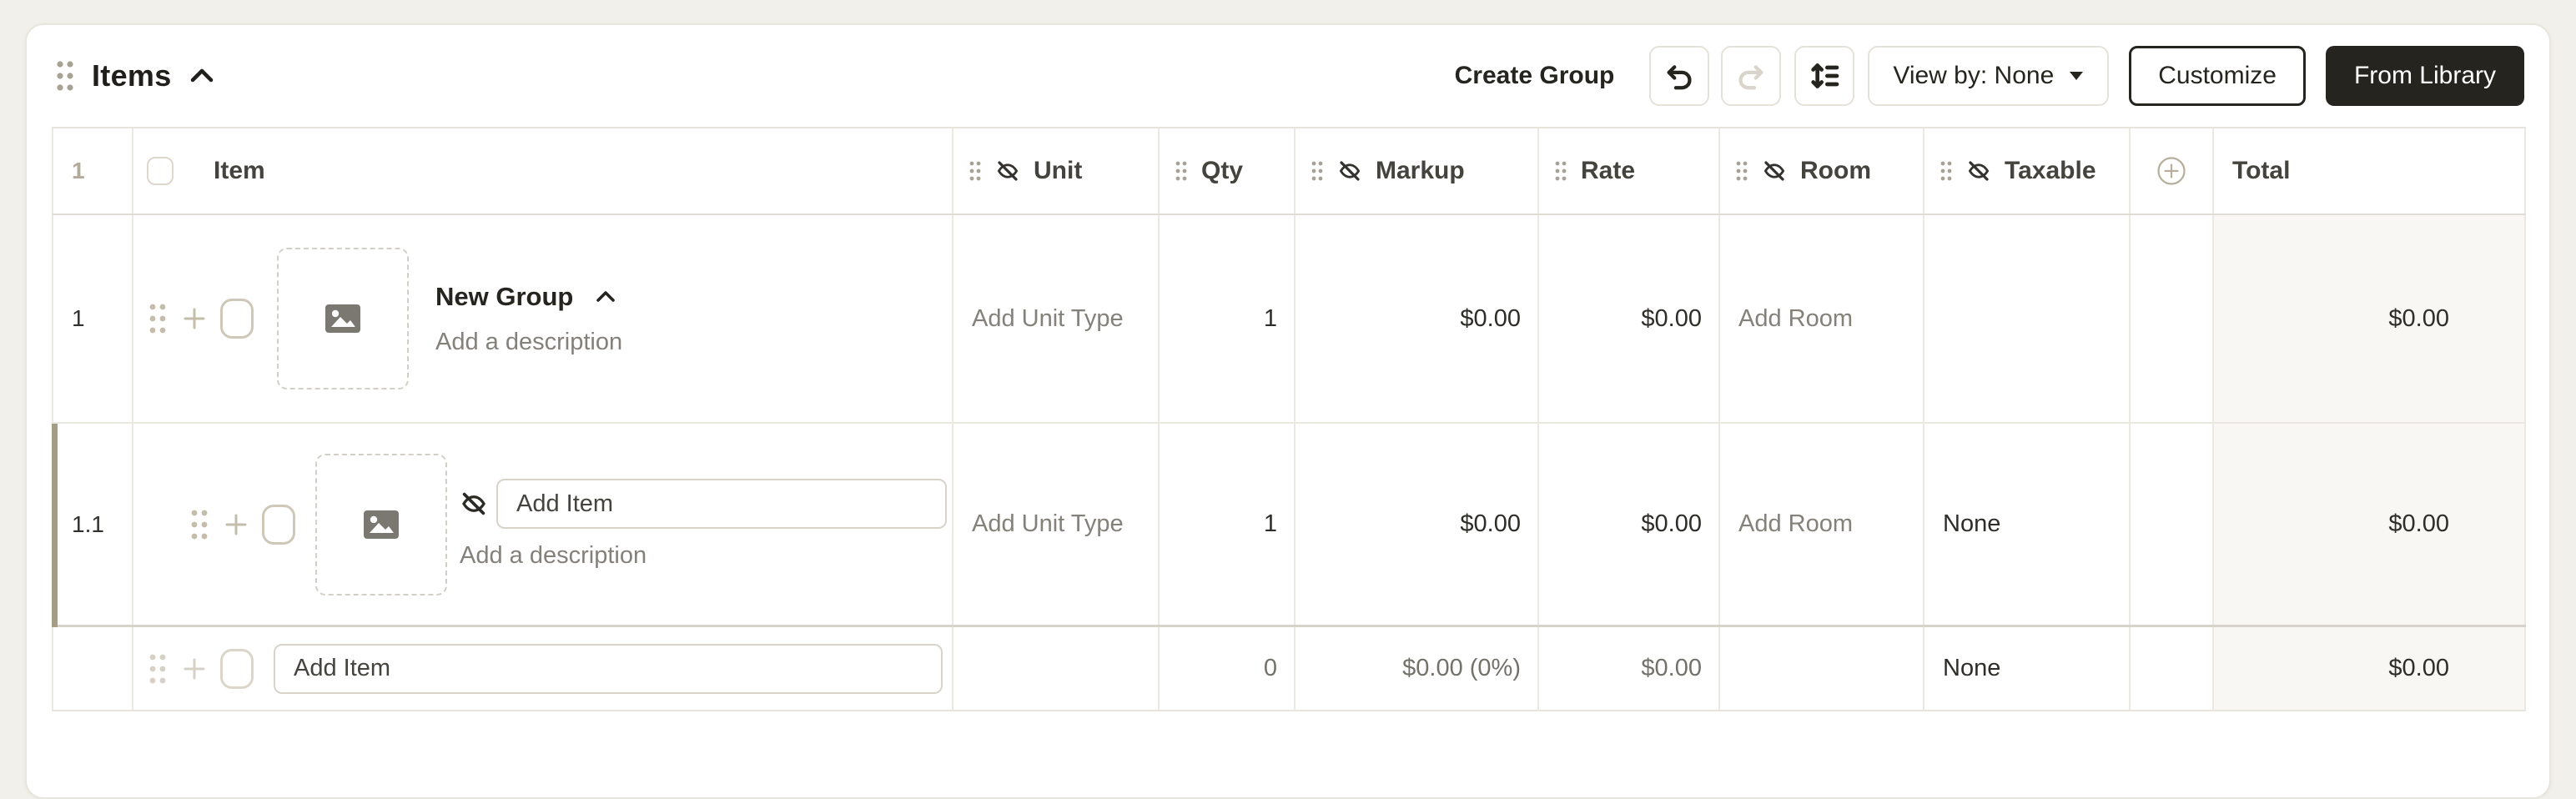 The height and width of the screenshot is (799, 2576). Describe the element at coordinates (1608, 170) in the screenshot. I see `column-label-rate: Rate` at that location.